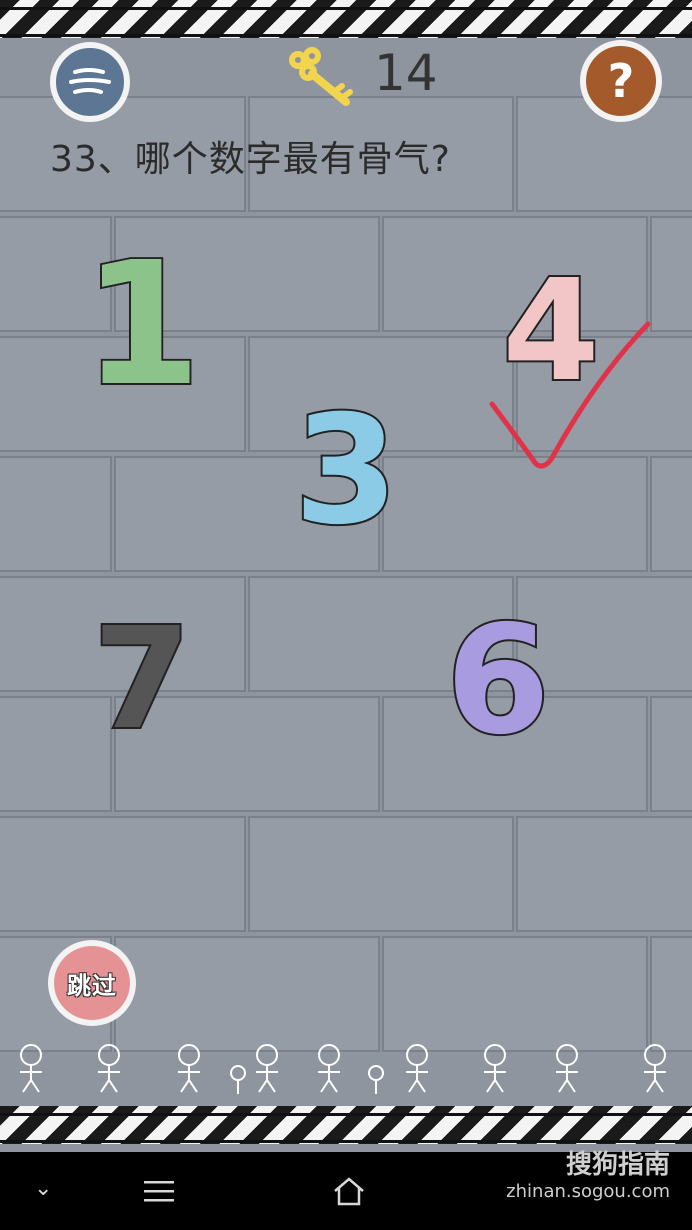 This screenshot has height=1230, width=692. Describe the element at coordinates (321, 76) in the screenshot. I see `key-icon` at that location.